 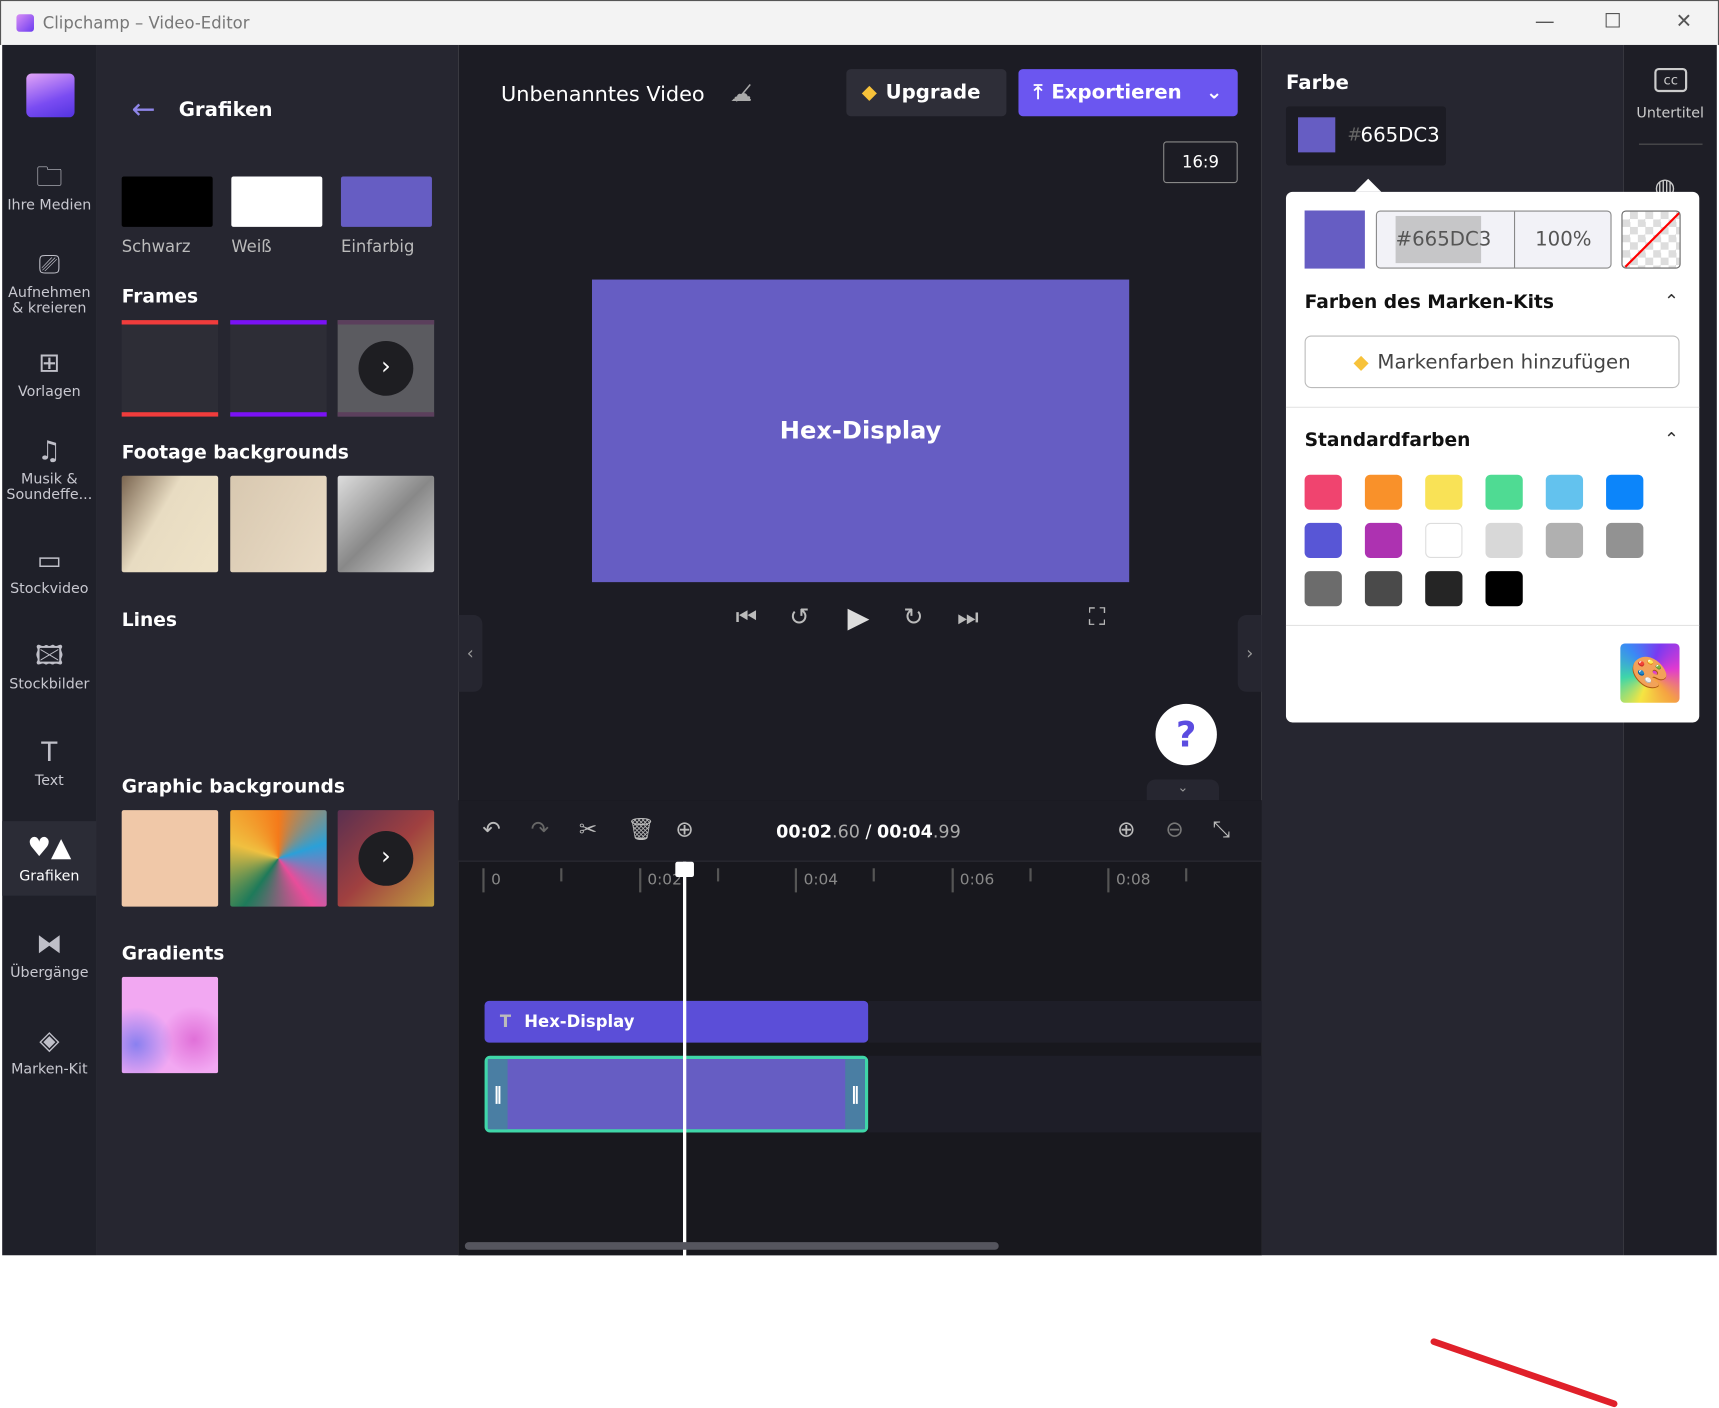 What do you see at coordinates (1366, 136) in the screenshot?
I see `color-field: # 665DC3` at bounding box center [1366, 136].